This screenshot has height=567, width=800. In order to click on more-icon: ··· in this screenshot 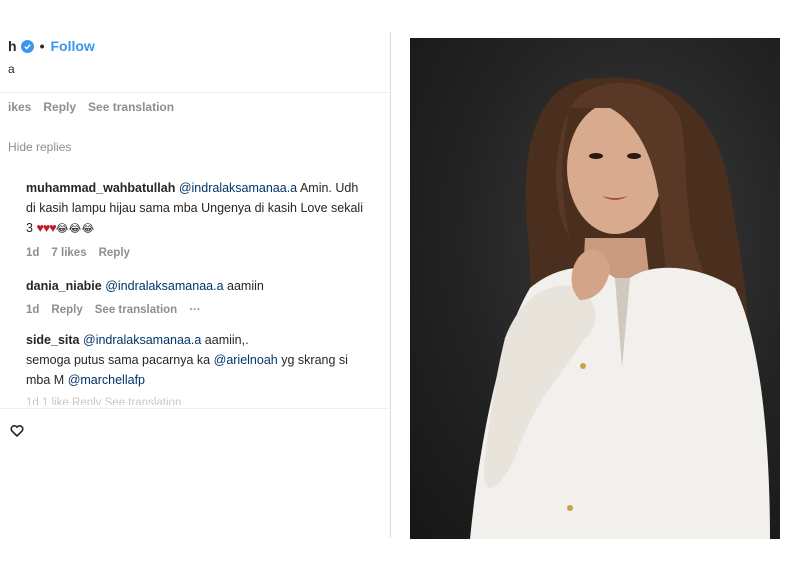, I will do `click(195, 310)`.